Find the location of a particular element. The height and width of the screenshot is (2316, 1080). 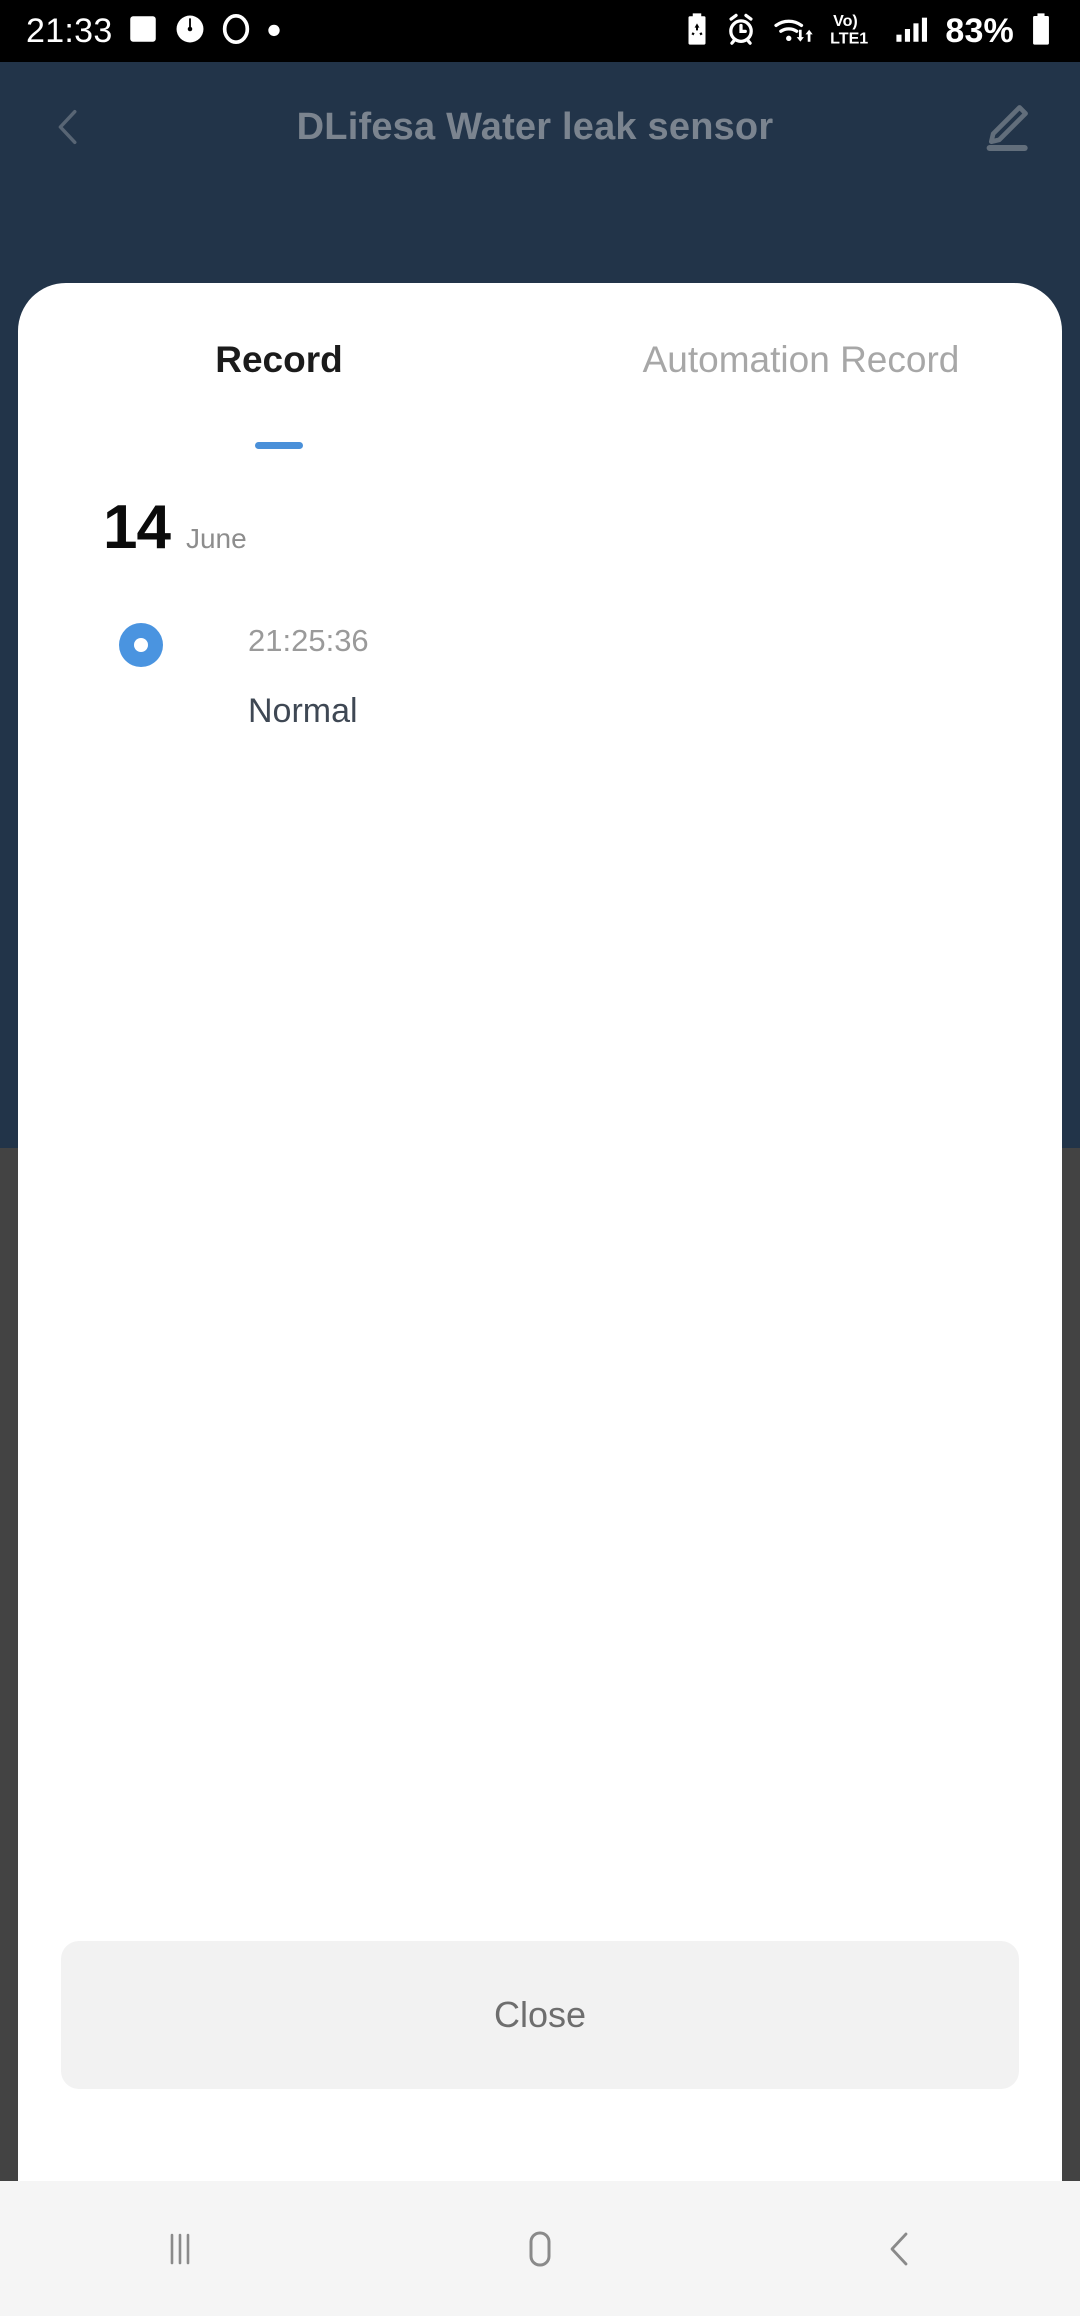

home-icon is located at coordinates (540, 2248).